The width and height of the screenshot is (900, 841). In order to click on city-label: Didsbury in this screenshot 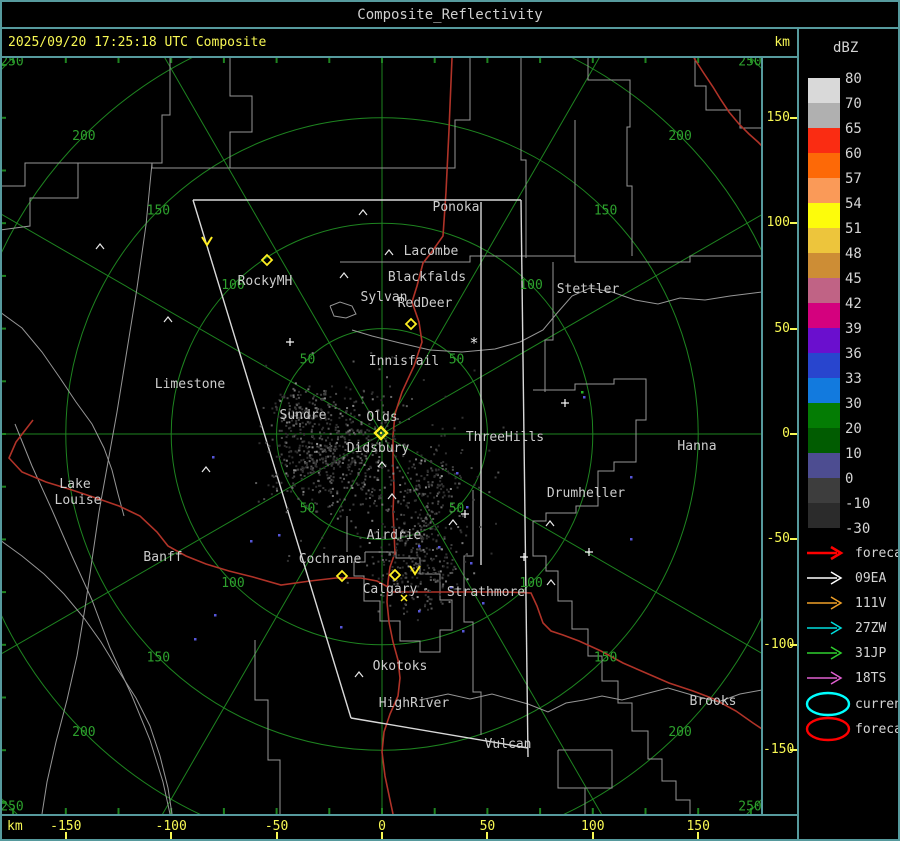, I will do `click(378, 448)`.